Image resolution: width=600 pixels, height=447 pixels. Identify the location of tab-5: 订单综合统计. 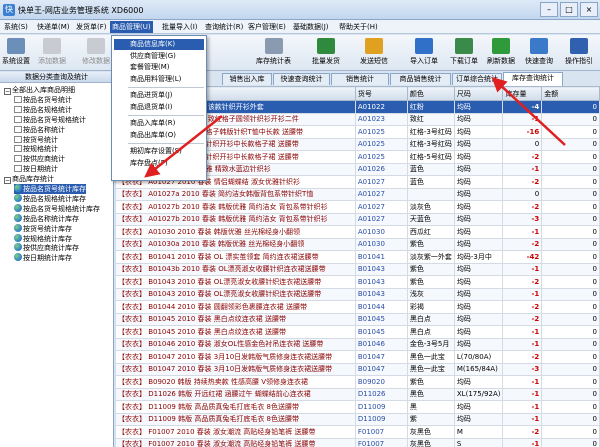
(477, 79).